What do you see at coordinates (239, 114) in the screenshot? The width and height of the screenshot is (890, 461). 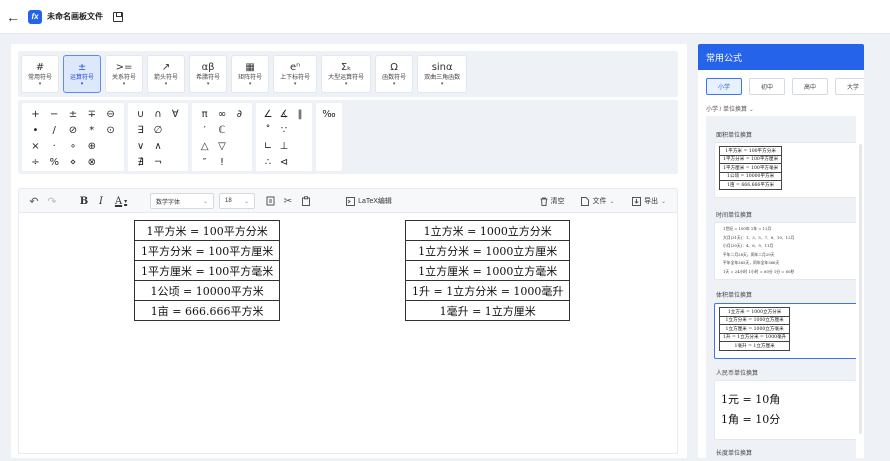 I see `symbol-button: ∂` at bounding box center [239, 114].